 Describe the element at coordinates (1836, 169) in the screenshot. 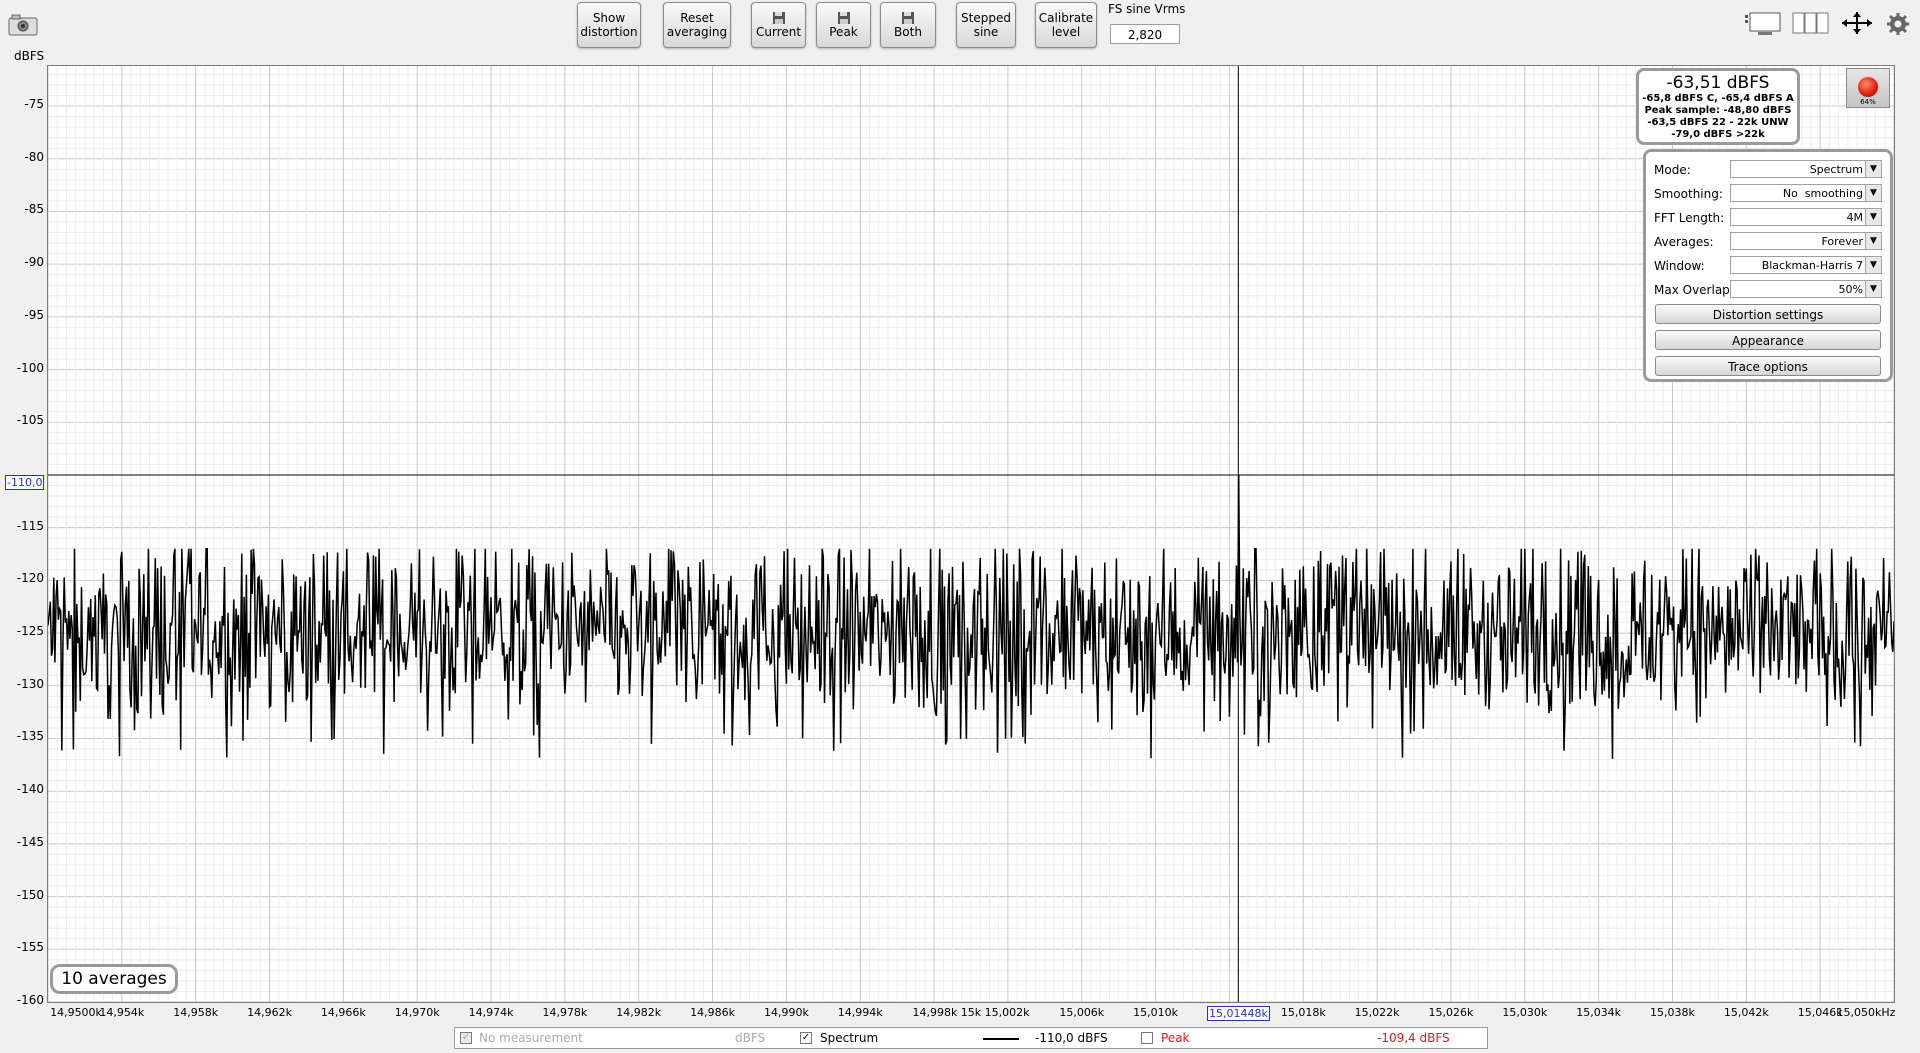

I see `mode-value: Spectrum` at that location.